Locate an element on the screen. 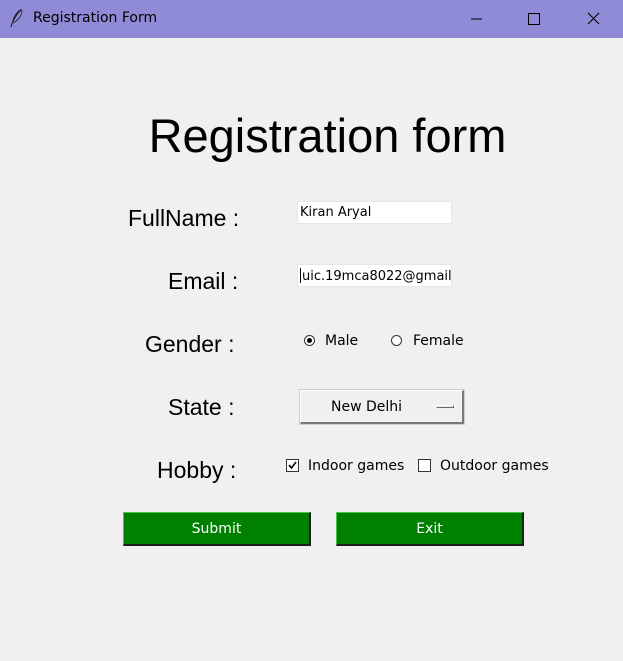  fullname-input: Kiran Aryal is located at coordinates (374, 212).